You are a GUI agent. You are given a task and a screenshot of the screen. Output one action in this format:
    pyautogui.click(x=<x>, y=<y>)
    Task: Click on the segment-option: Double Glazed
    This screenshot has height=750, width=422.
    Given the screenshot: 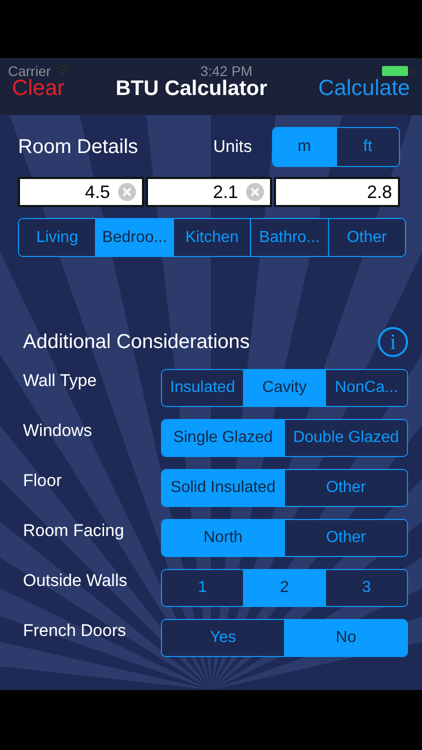 What is the action you would take?
    pyautogui.click(x=345, y=438)
    